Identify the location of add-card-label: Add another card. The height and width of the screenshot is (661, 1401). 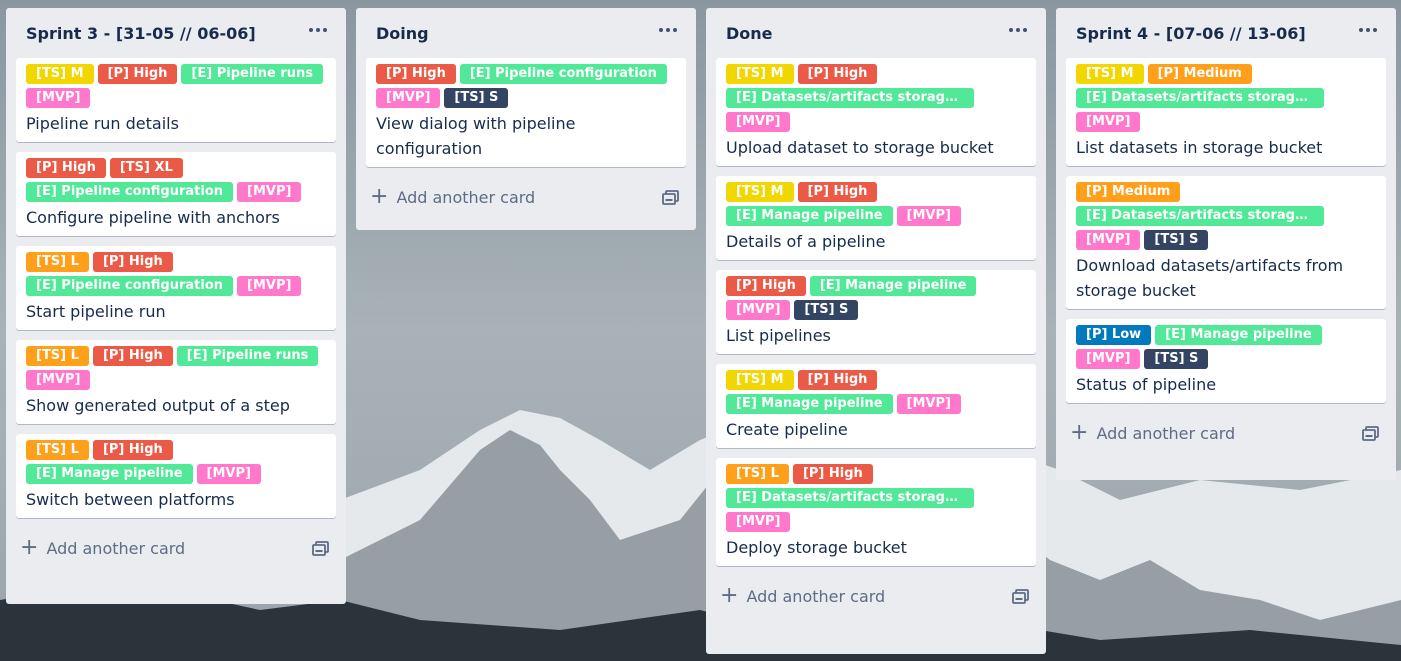
(816, 596).